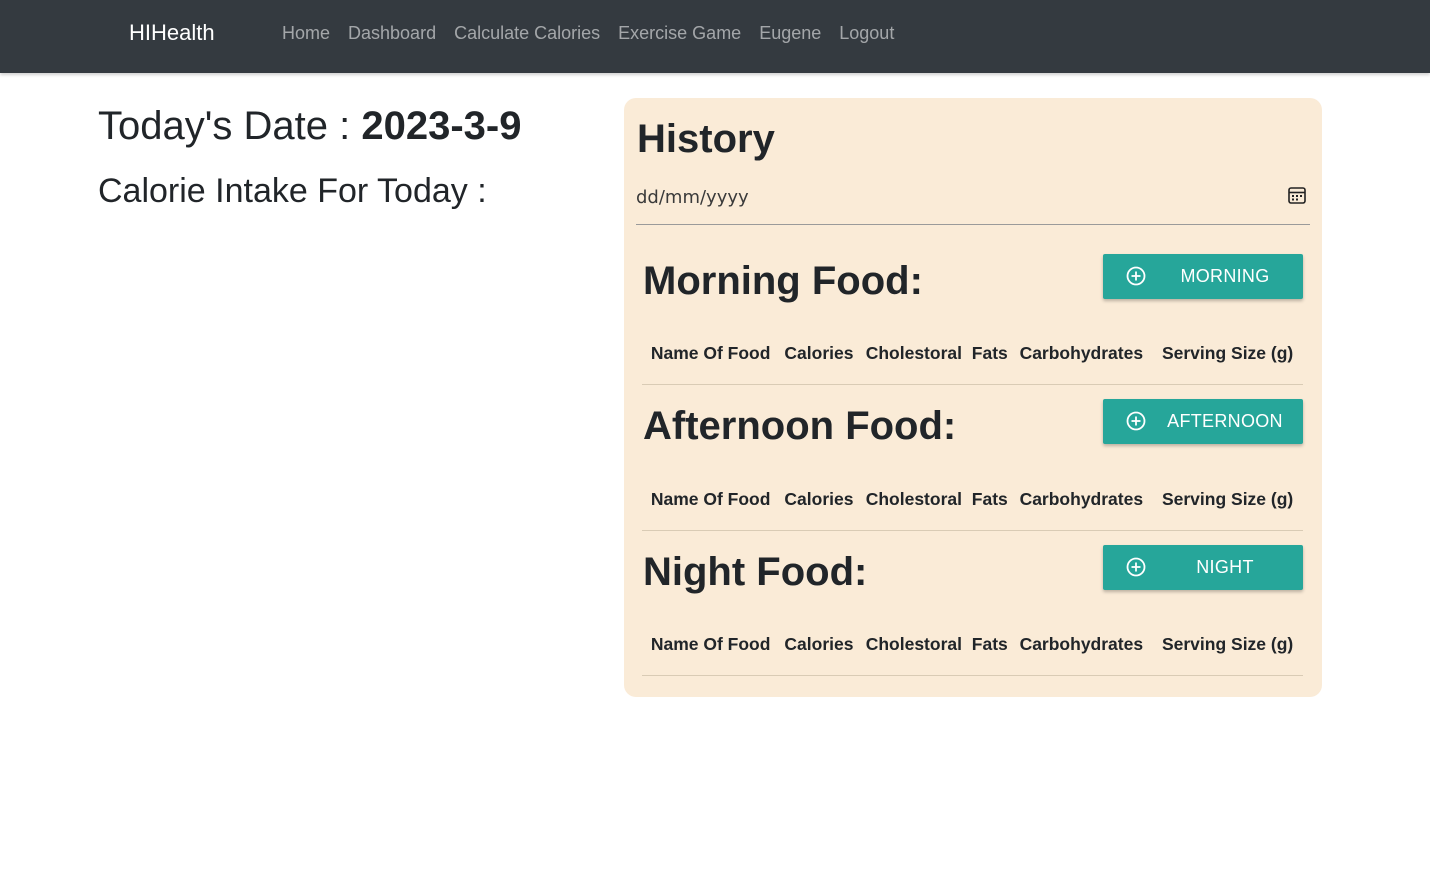 The width and height of the screenshot is (1430, 875). I want to click on calorie-intake-heading: Calorie Intake For Today :, so click(292, 191).